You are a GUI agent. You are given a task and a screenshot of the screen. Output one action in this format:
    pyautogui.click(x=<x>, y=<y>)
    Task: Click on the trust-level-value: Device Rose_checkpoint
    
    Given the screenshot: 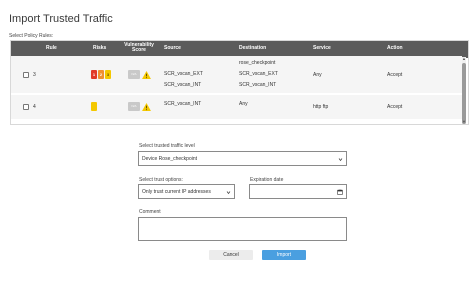 What is the action you would take?
    pyautogui.click(x=170, y=159)
    